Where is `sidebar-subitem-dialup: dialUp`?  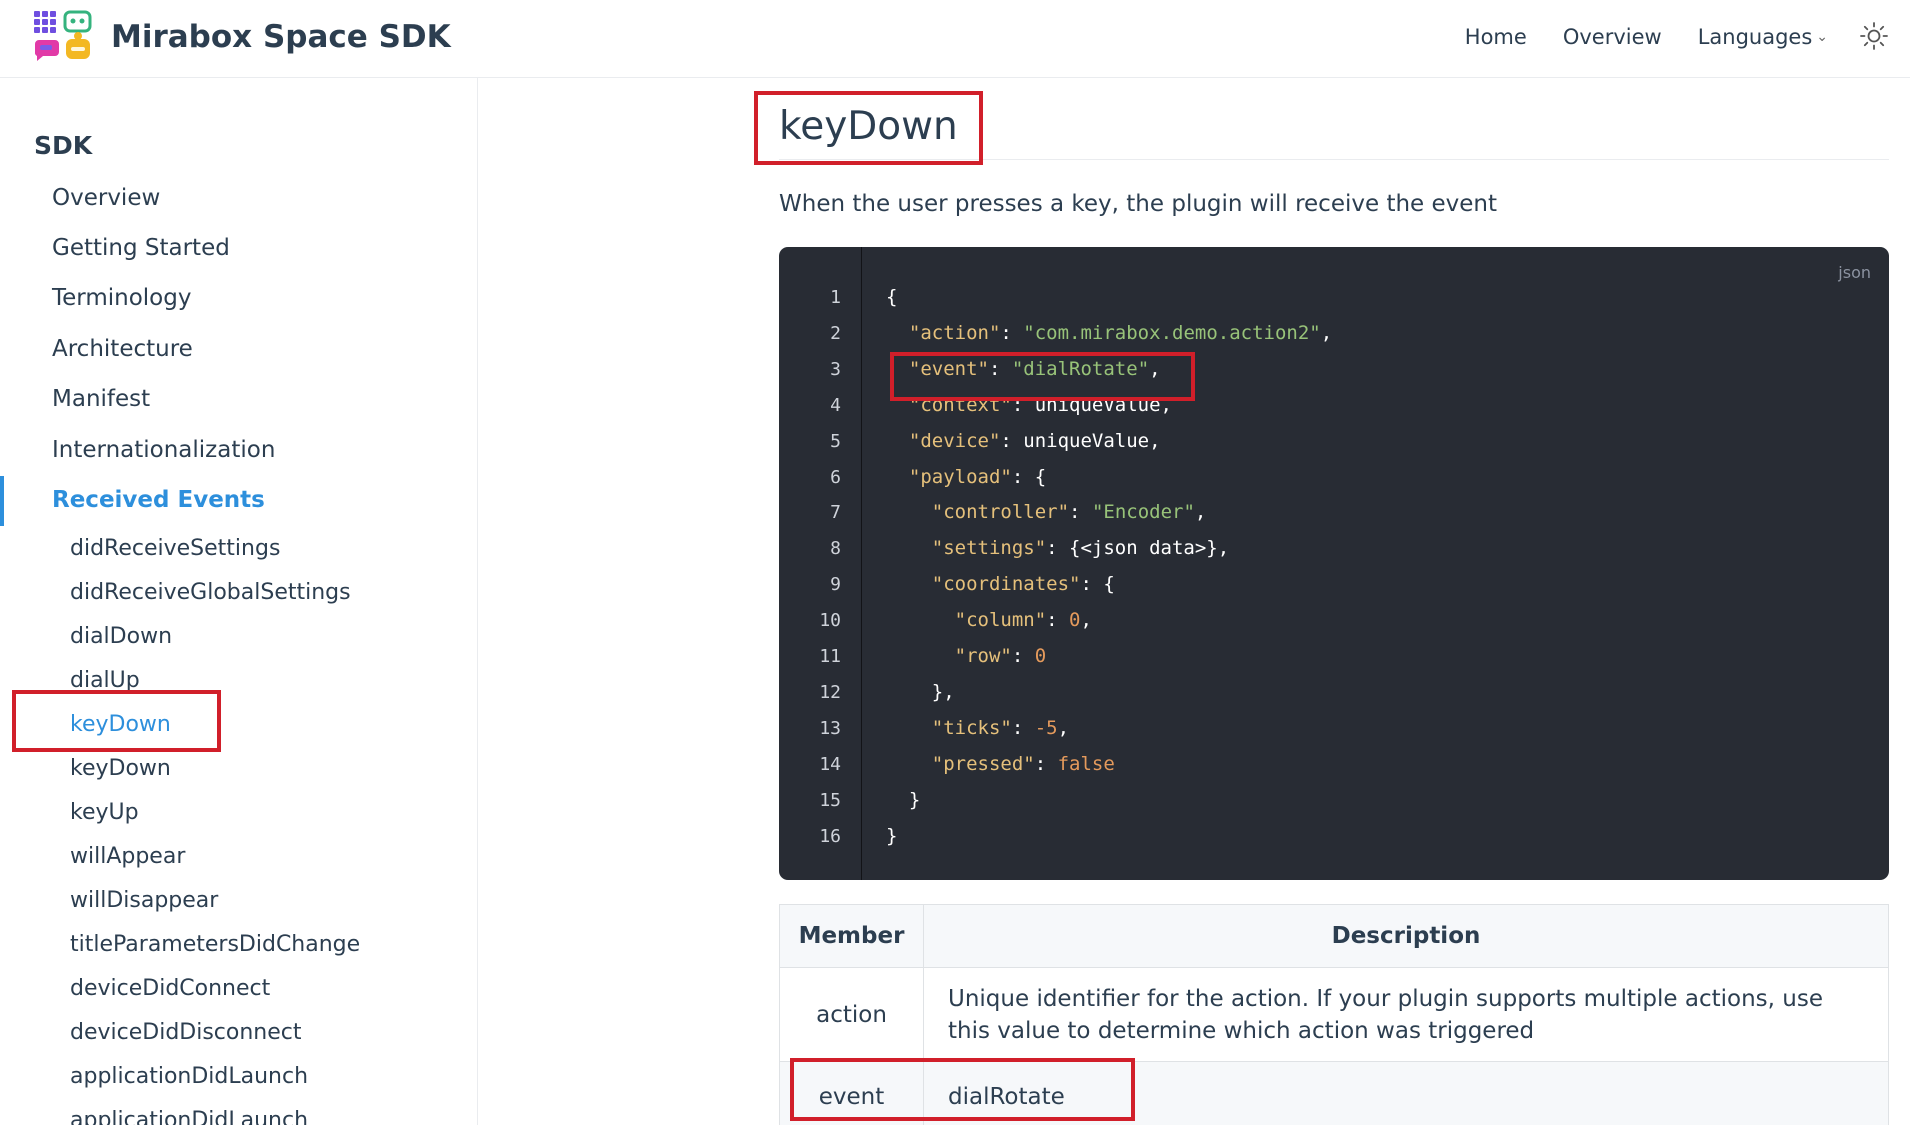
sidebar-subitem-dialup: dialUp is located at coordinates (105, 680).